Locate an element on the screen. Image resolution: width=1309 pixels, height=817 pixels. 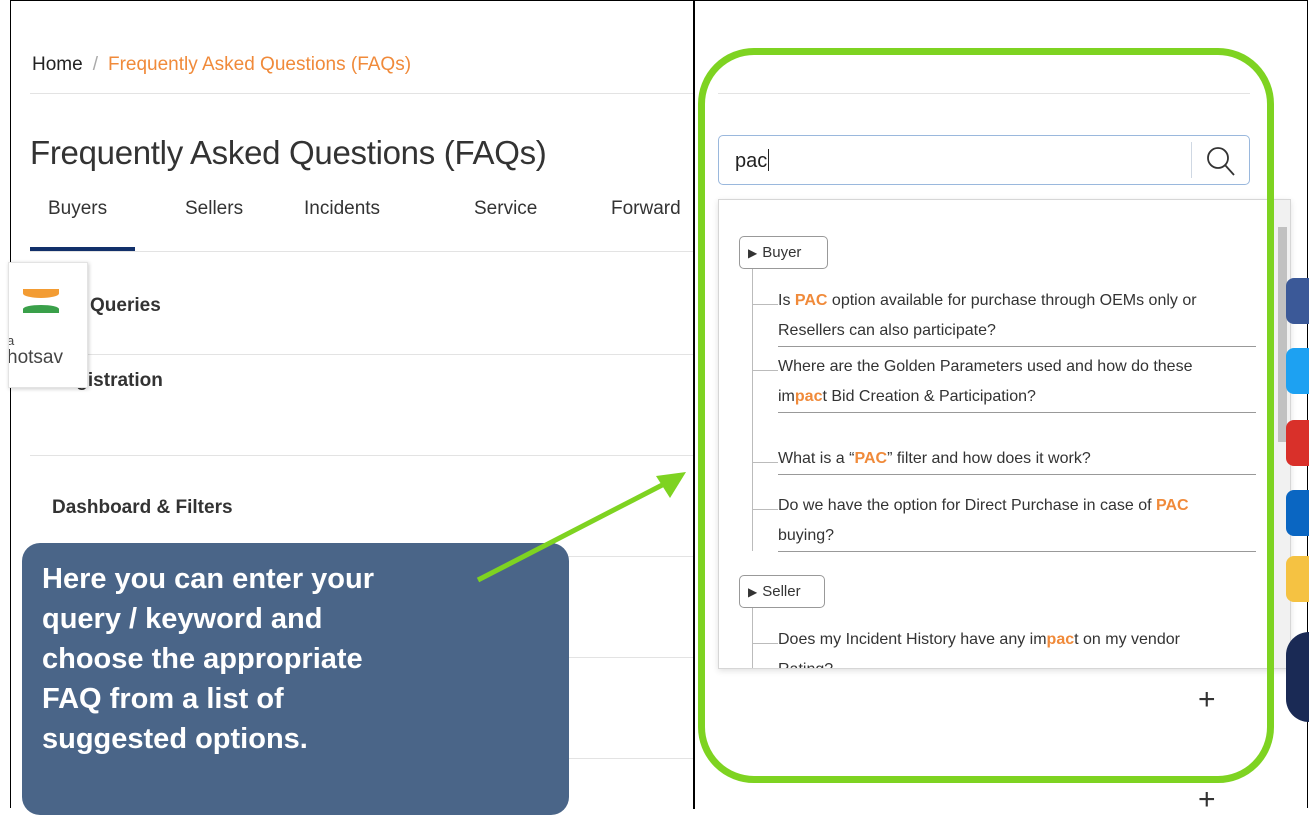
linkedin-icon is located at coordinates (1297, 513).